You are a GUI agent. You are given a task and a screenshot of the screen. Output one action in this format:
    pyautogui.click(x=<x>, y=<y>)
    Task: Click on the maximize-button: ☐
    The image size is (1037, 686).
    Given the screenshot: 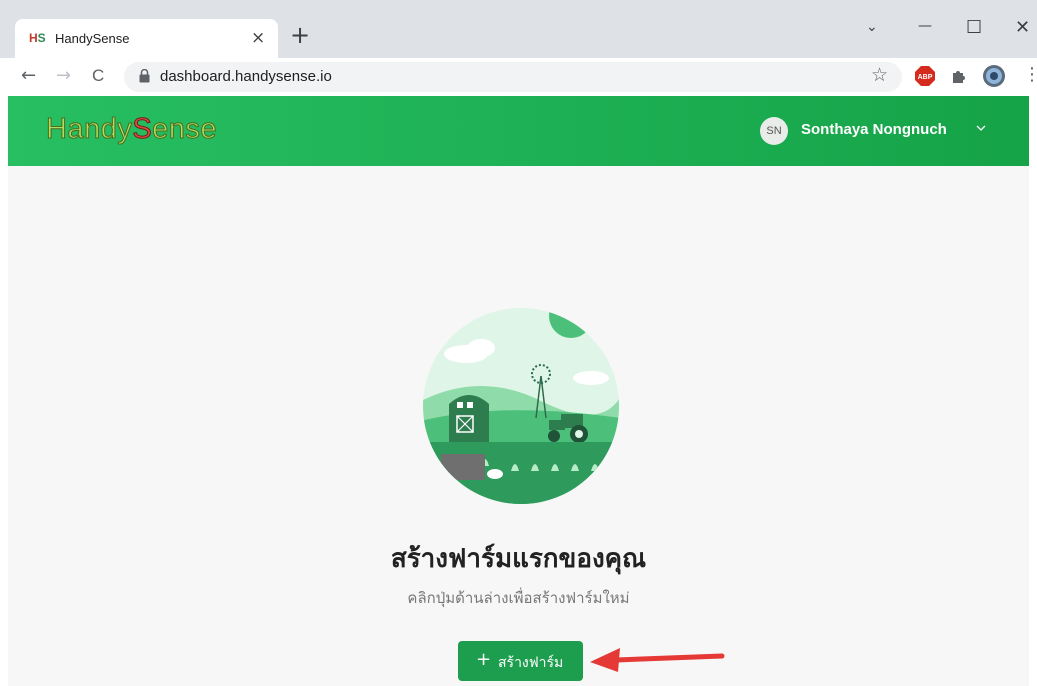 What is the action you would take?
    pyautogui.click(x=974, y=27)
    